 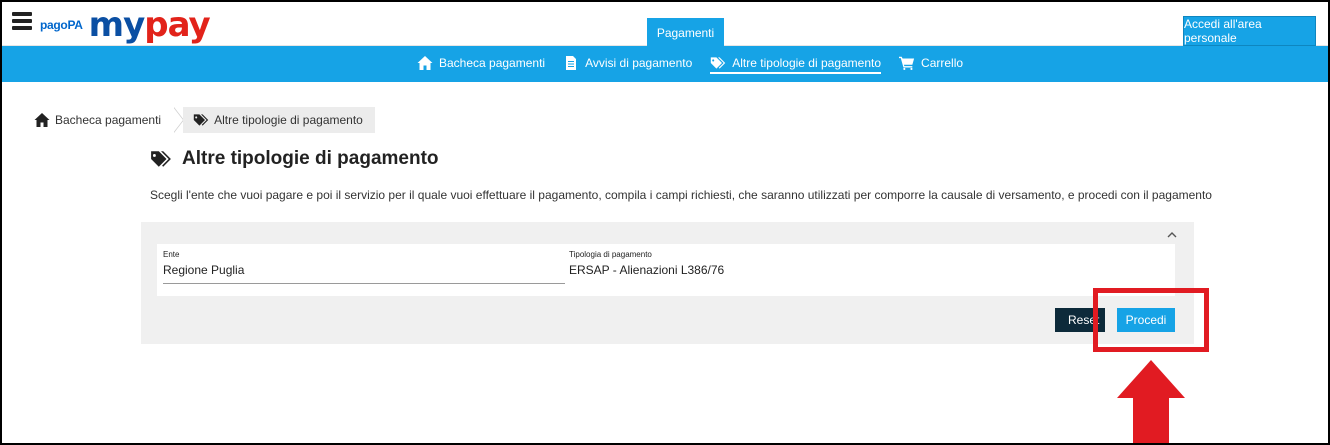 I want to click on breadcrumb-label: Altre tipologie di pagamento, so click(x=288, y=120).